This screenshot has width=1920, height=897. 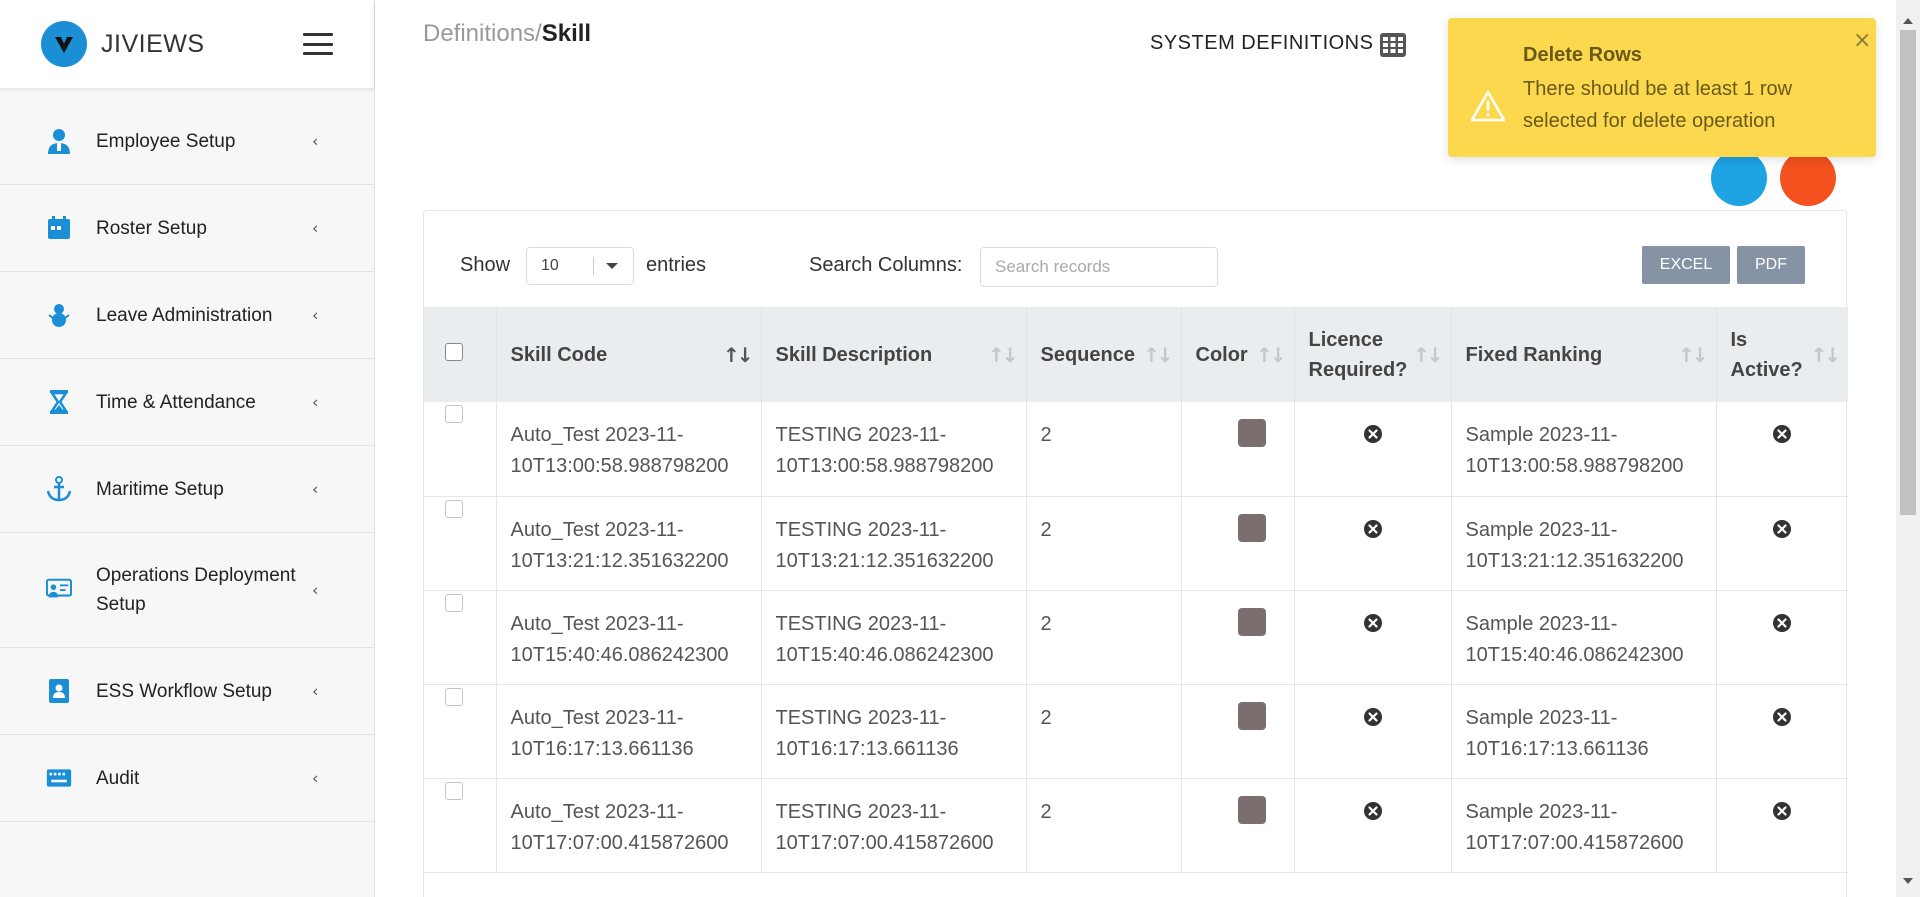 What do you see at coordinates (482, 33) in the screenshot?
I see `breadcrumb-parent: Definitions/` at bounding box center [482, 33].